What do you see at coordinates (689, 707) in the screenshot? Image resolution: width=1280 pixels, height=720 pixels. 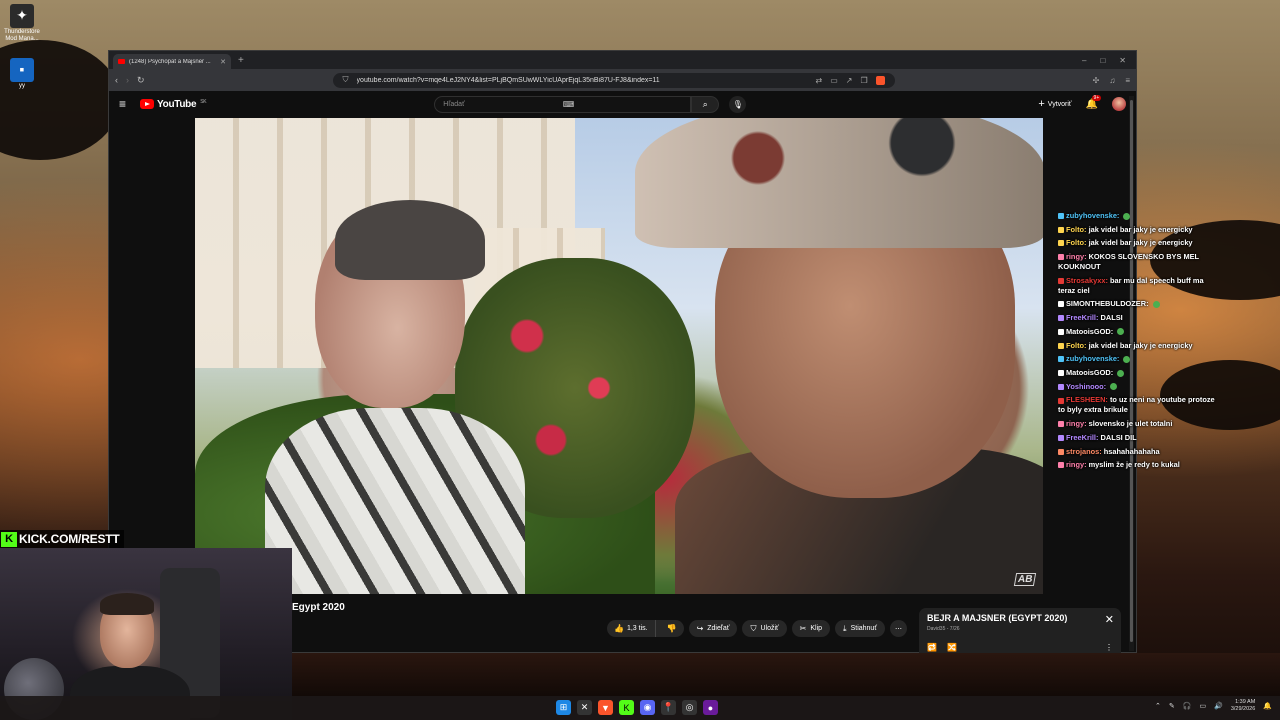 I see `steam-icon: ◎` at bounding box center [689, 707].